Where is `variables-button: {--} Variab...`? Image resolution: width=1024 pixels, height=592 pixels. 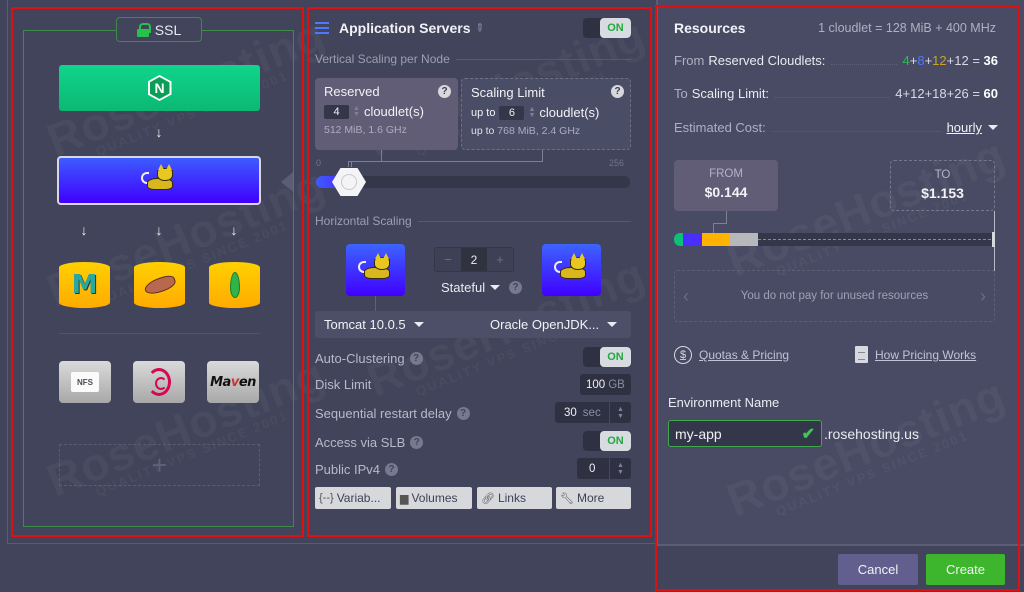 variables-button: {--} Variab... is located at coordinates (353, 498).